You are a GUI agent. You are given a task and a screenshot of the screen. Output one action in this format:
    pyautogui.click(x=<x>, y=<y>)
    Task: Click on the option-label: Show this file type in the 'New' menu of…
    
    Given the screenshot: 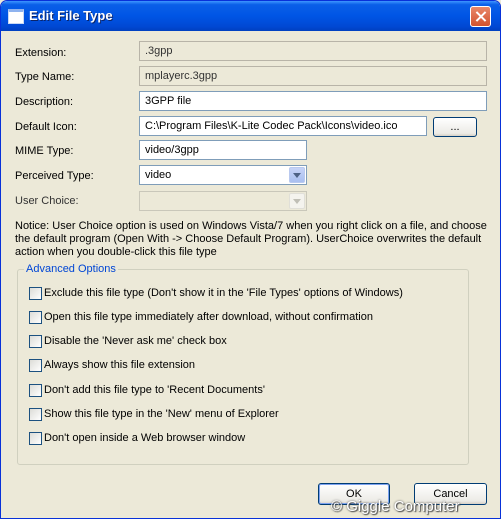 What is the action you would take?
    pyautogui.click(x=161, y=414)
    